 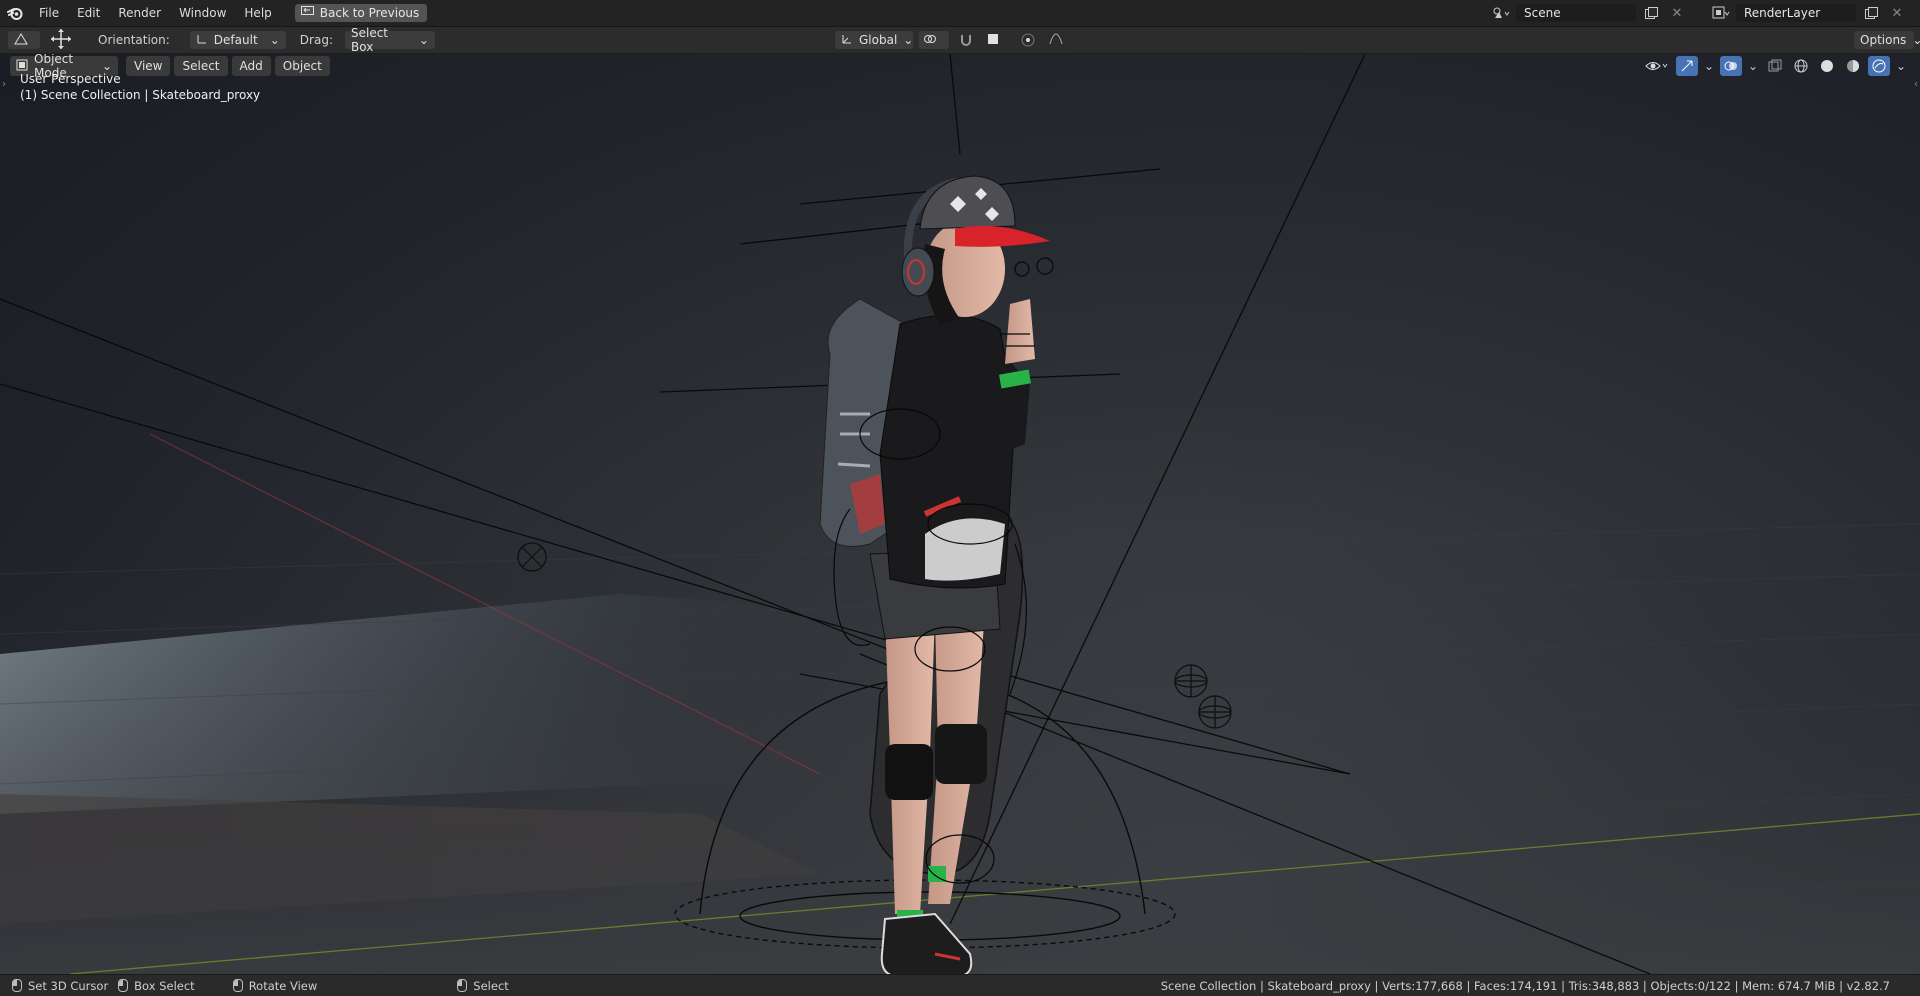 What do you see at coordinates (15, 13) in the screenshot?
I see `blender-logo-icon` at bounding box center [15, 13].